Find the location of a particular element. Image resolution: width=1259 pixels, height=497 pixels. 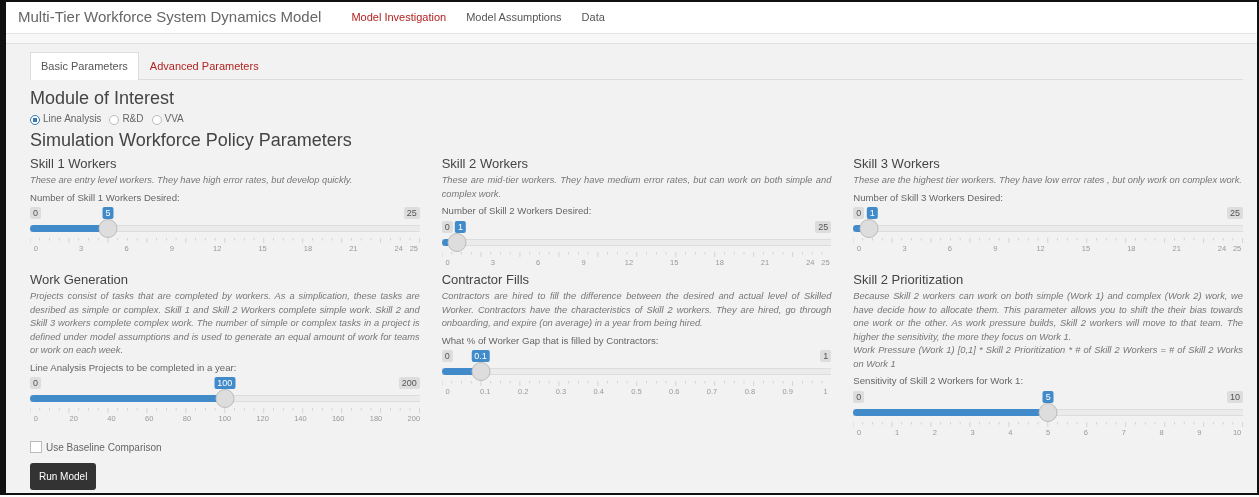

tab: Advanced Parameters is located at coordinates (204, 66).